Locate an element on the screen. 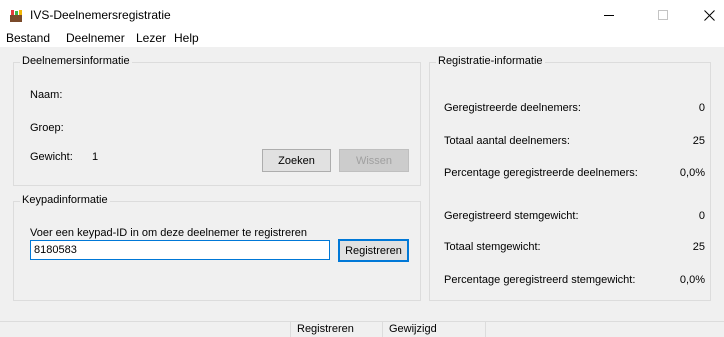  registration-info-title: Registratie-informatie is located at coordinates (490, 61).